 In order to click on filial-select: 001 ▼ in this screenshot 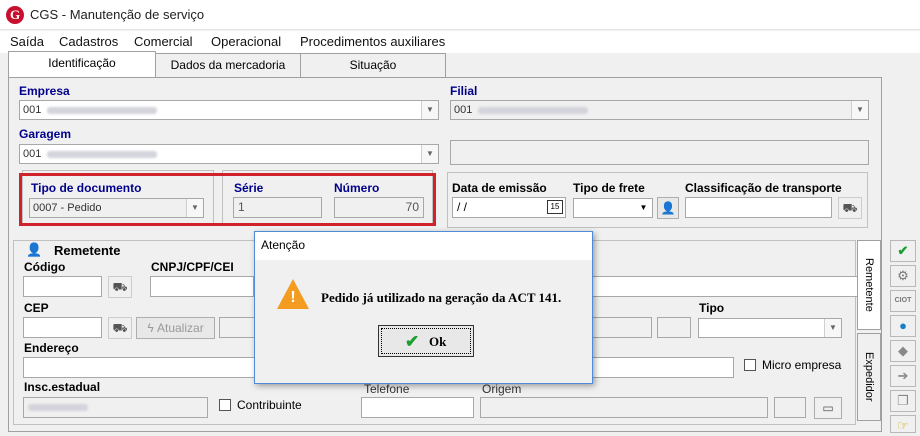, I will do `click(659, 110)`.